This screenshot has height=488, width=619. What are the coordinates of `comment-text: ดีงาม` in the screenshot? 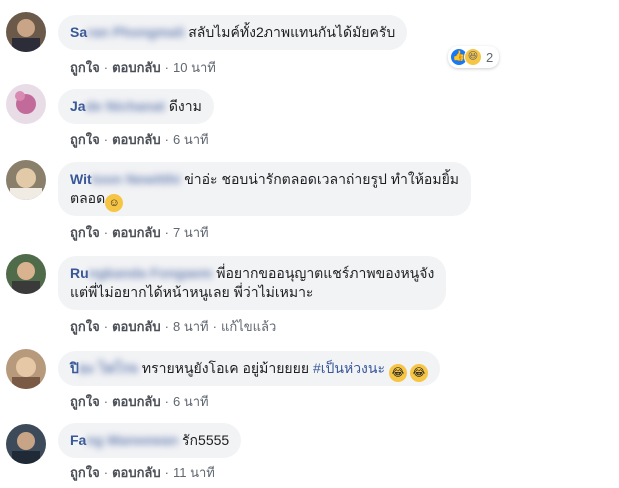 It's located at (185, 106).